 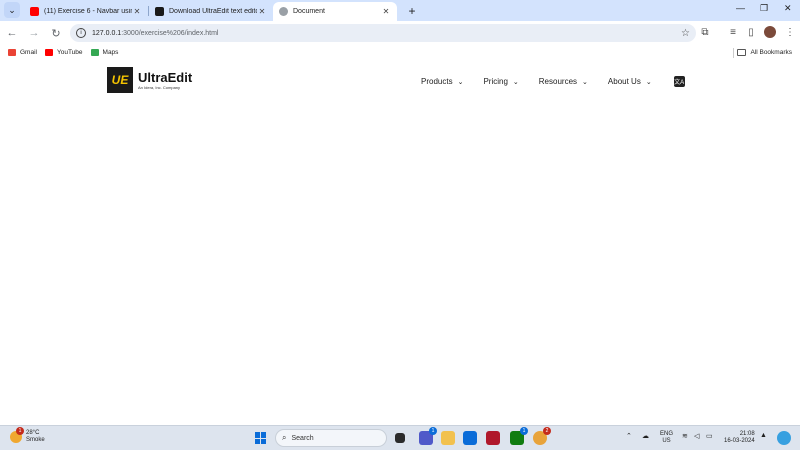 I want to click on bookmark-maps: Maps, so click(x=104, y=52).